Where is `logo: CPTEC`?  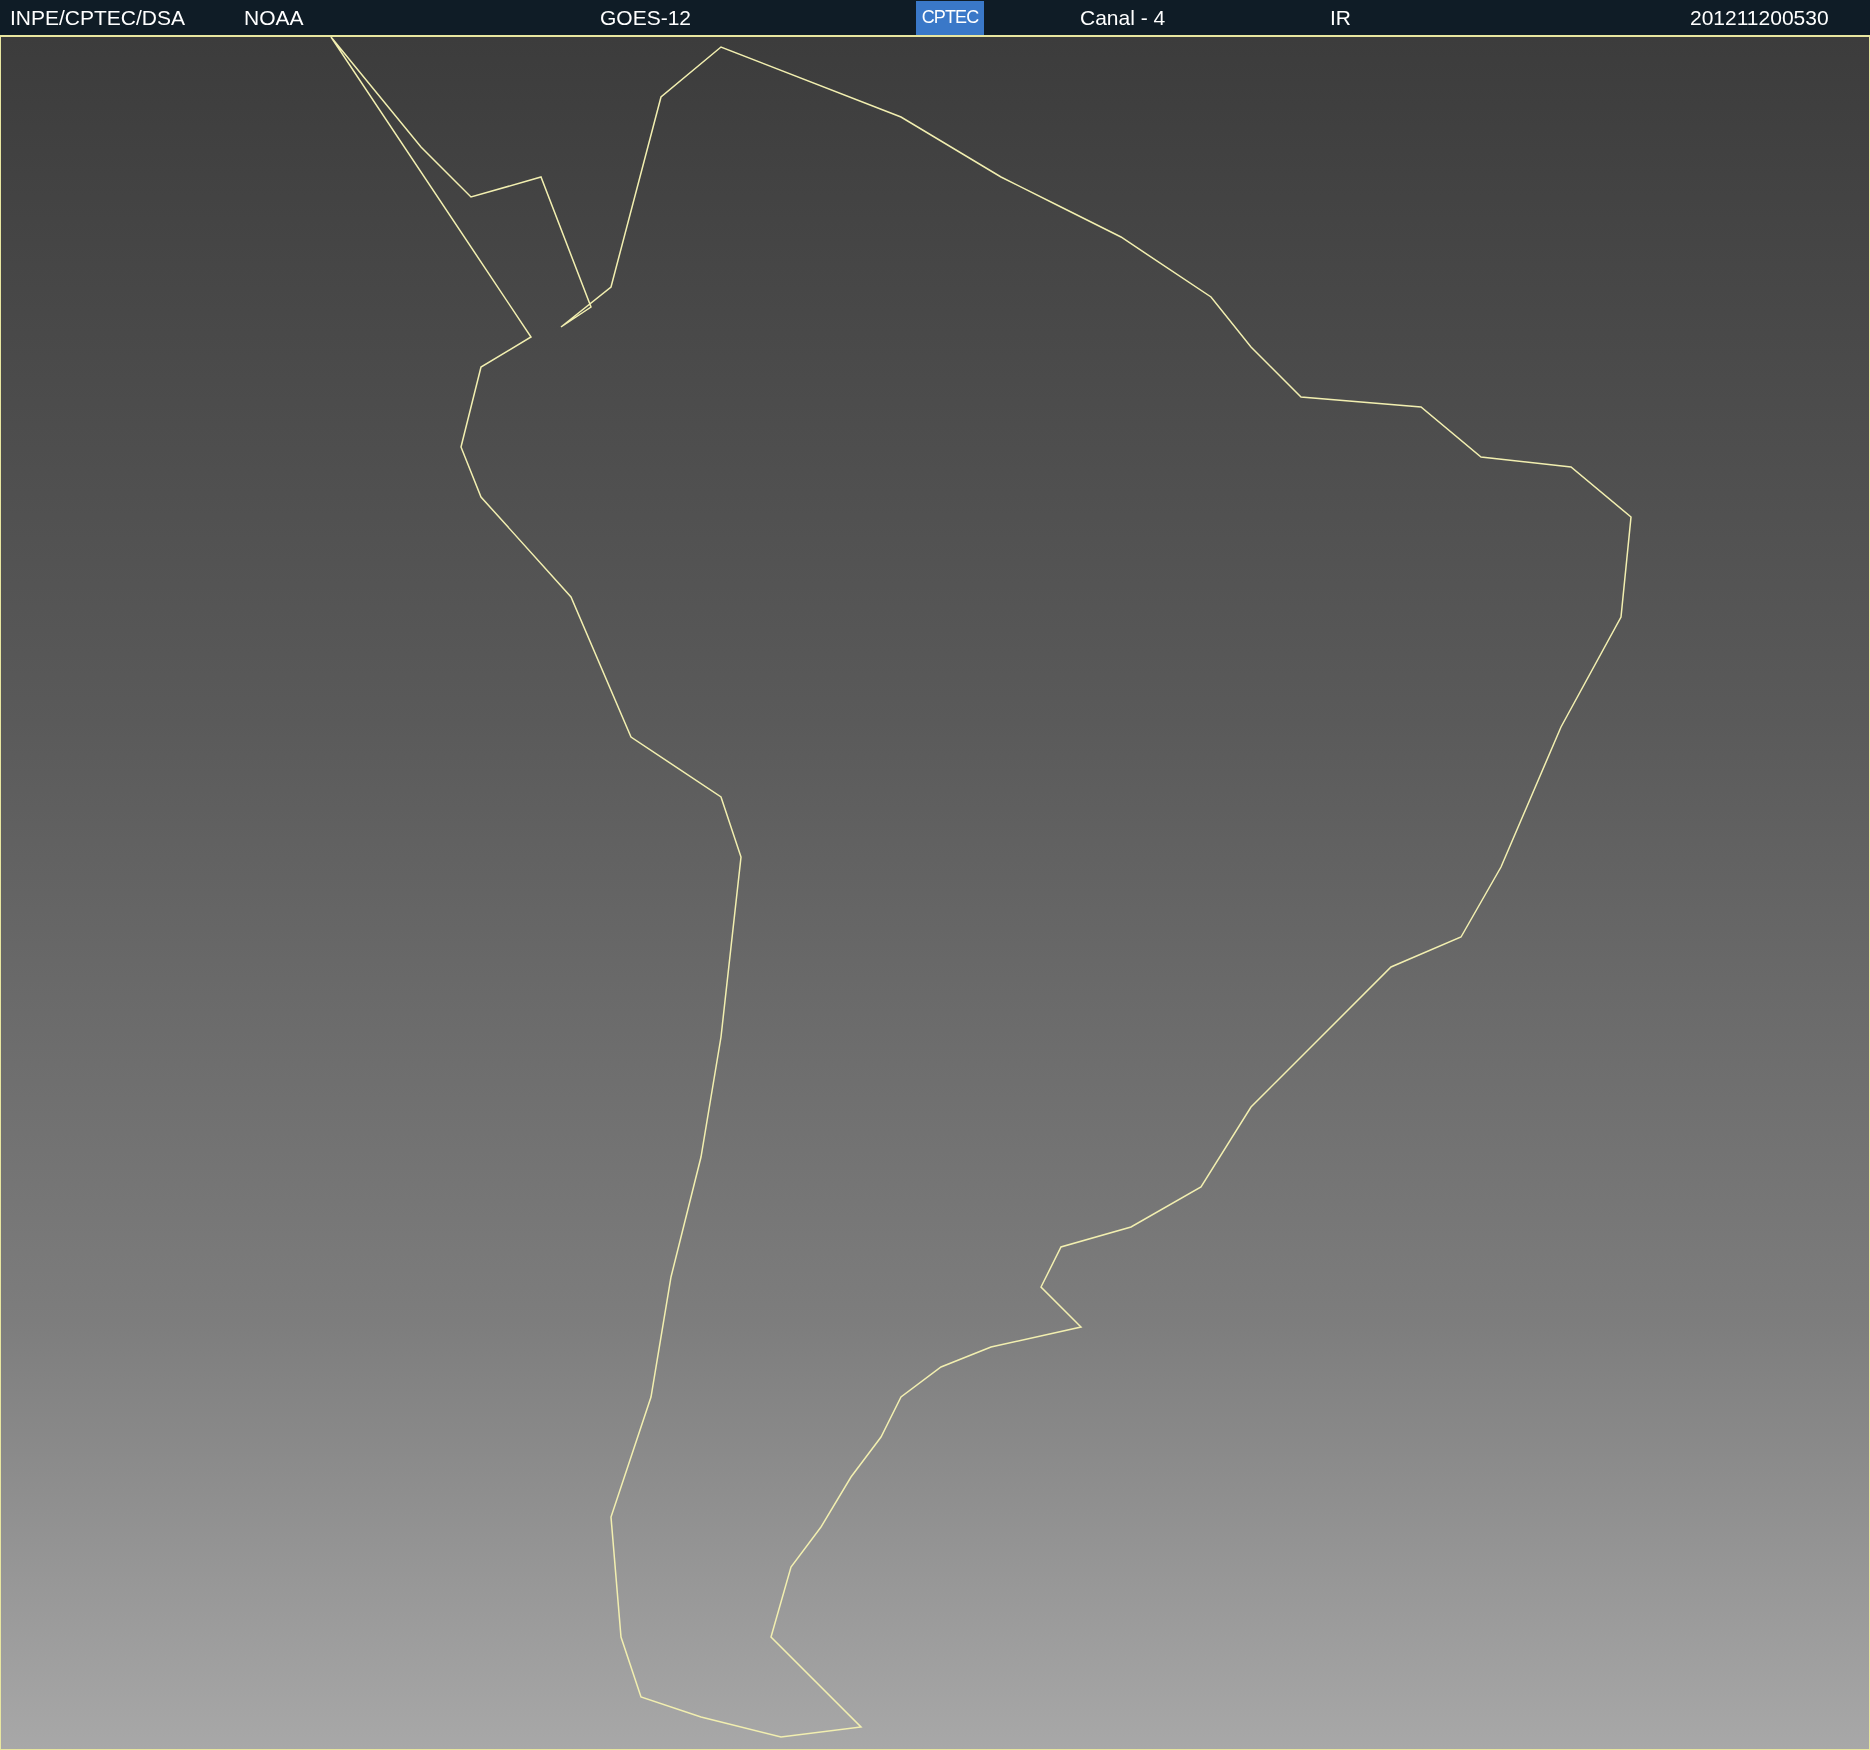
logo: CPTEC is located at coordinates (950, 17).